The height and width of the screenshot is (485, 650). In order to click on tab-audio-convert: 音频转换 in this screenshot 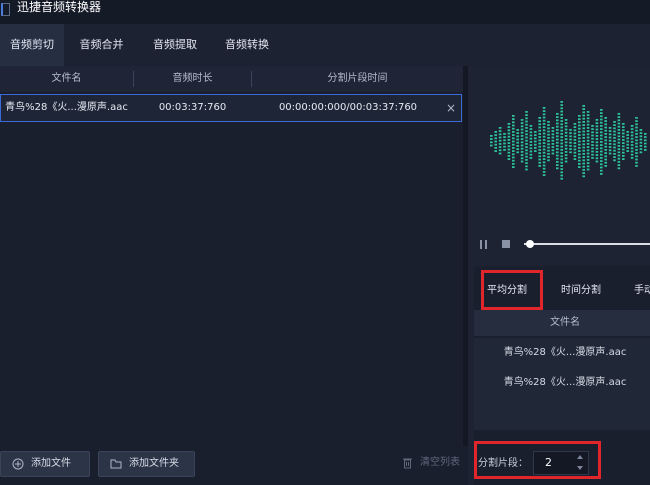, I will do `click(247, 45)`.